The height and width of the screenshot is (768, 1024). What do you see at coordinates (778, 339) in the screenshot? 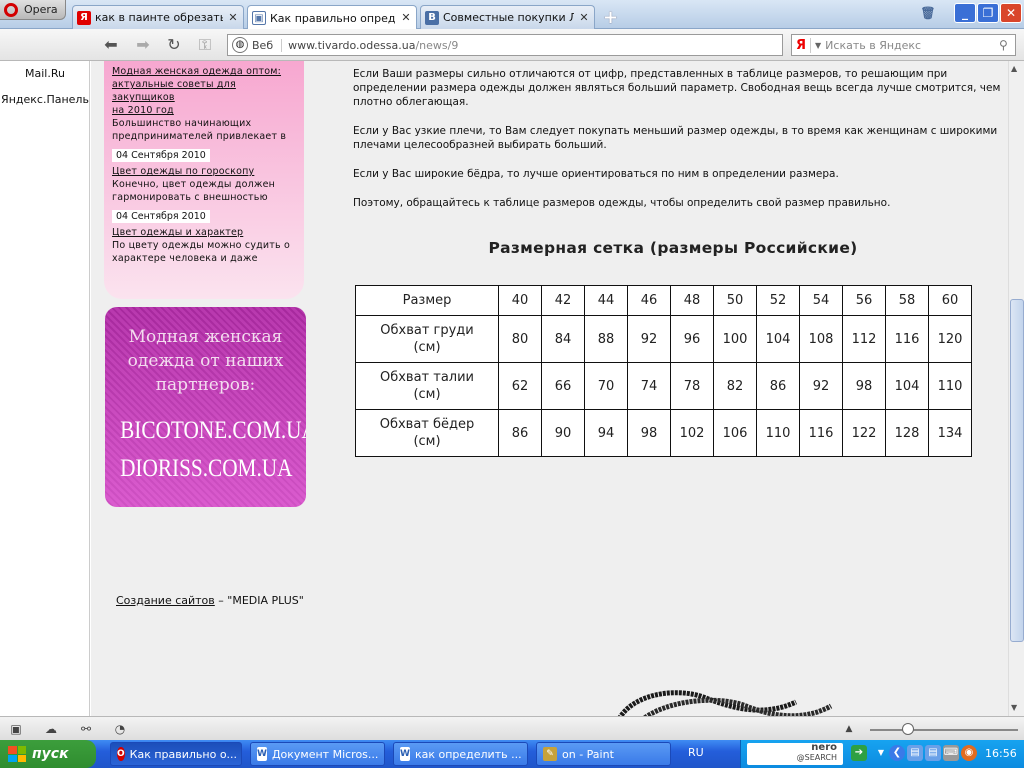
I see `measure-cell: 104` at bounding box center [778, 339].